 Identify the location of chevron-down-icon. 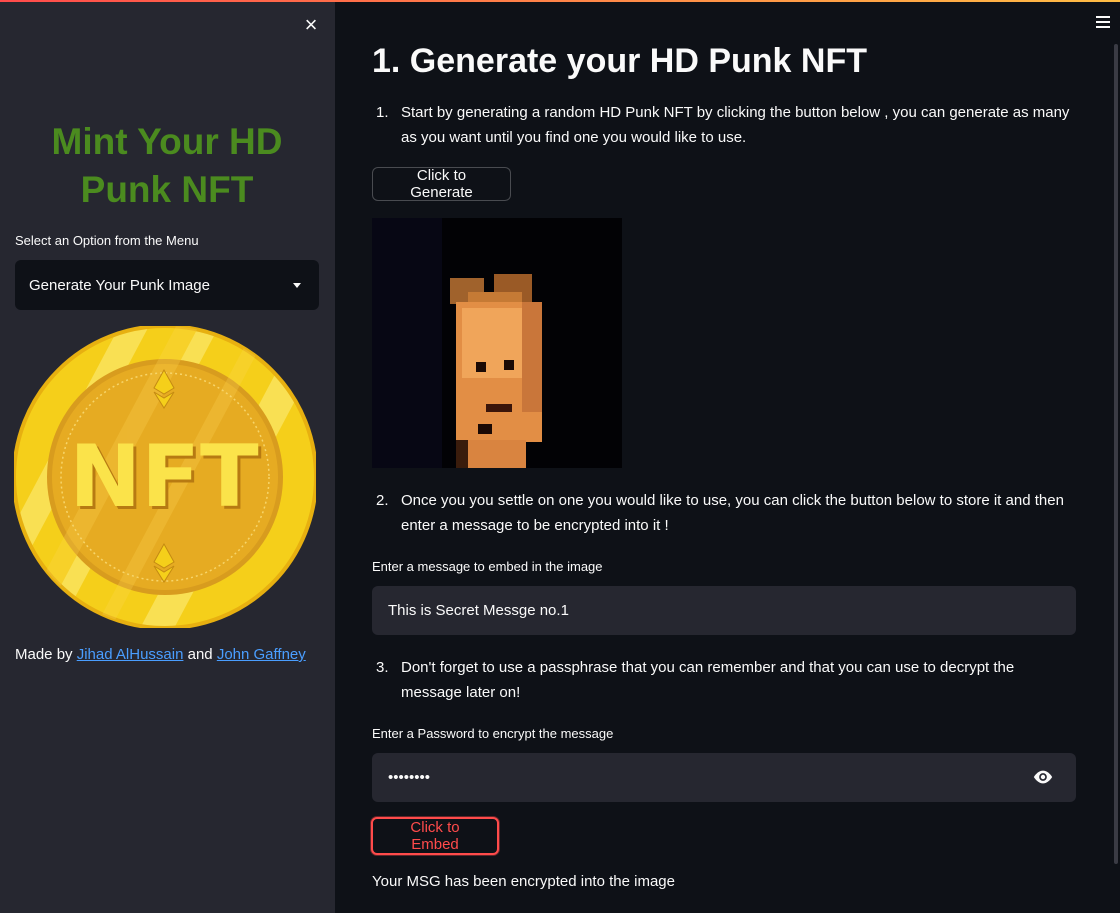
(297, 285).